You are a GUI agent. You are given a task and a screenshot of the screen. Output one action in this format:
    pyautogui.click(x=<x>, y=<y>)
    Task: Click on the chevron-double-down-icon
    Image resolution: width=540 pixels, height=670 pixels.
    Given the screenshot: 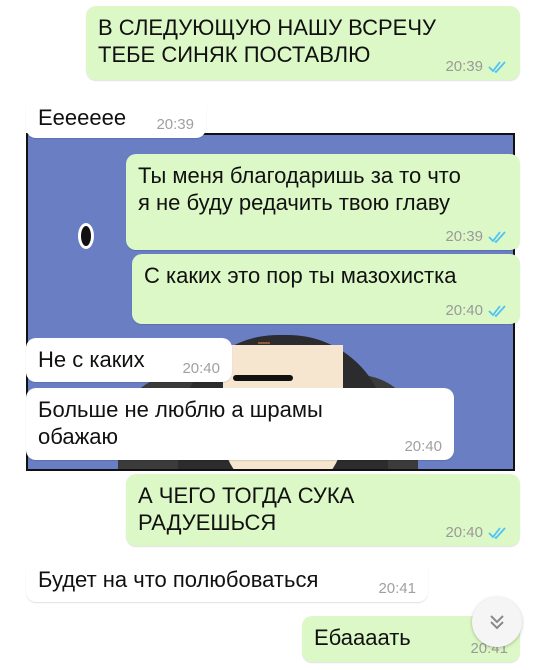 What is the action you would take?
    pyautogui.click(x=497, y=622)
    